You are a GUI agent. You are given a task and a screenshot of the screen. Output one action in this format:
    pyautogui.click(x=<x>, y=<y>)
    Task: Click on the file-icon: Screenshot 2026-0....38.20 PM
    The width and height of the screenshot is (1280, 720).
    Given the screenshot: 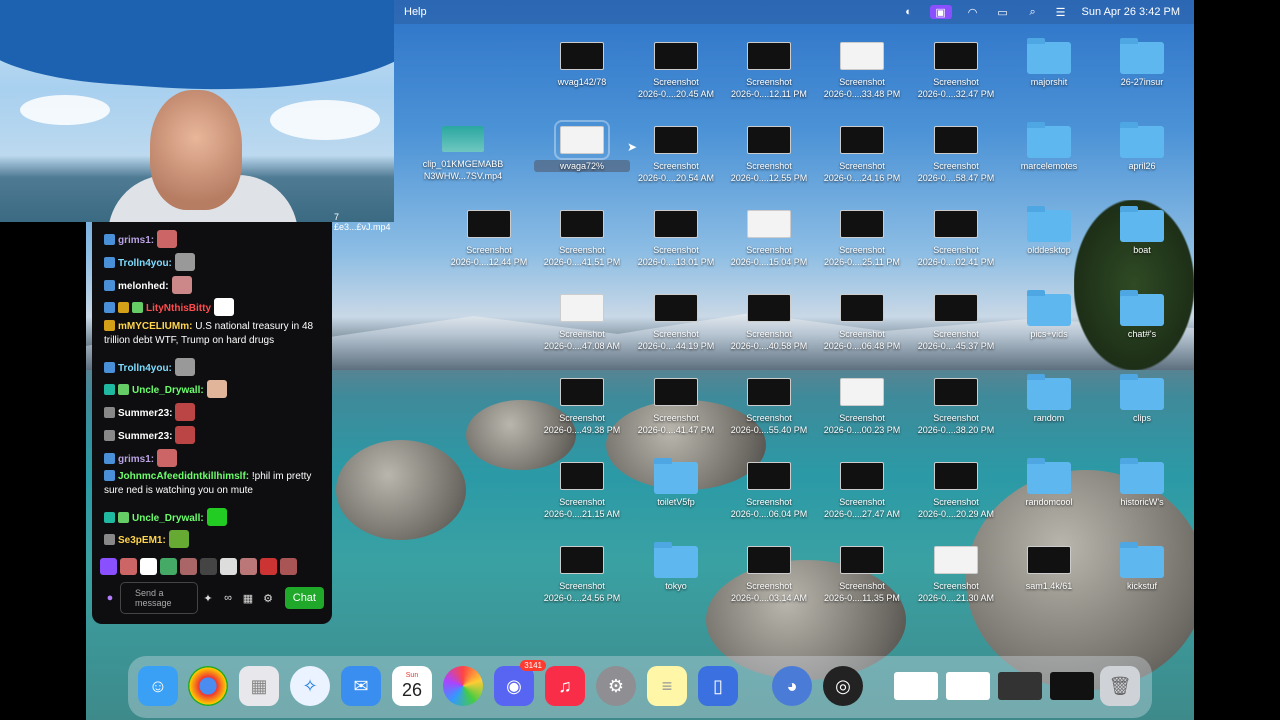 What is the action you would take?
    pyautogui.click(x=956, y=407)
    